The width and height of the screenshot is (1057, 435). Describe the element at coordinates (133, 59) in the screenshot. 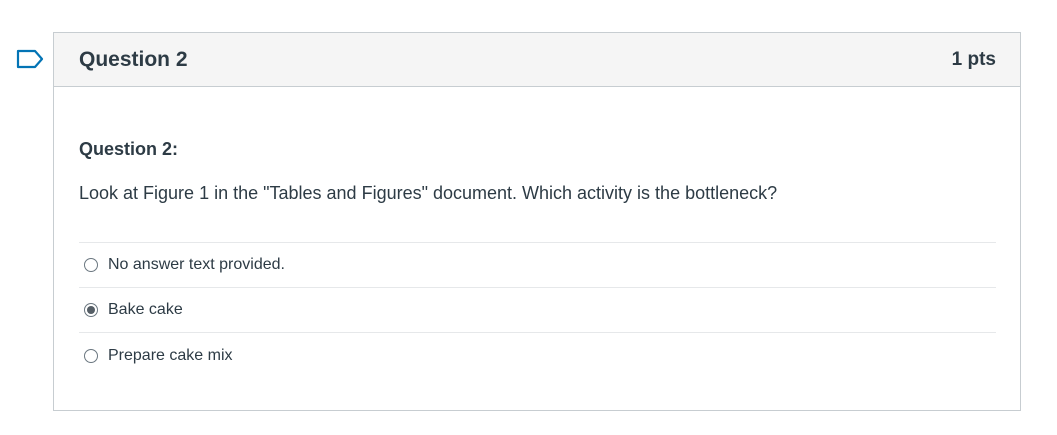

I see `question-title: Question 2` at that location.